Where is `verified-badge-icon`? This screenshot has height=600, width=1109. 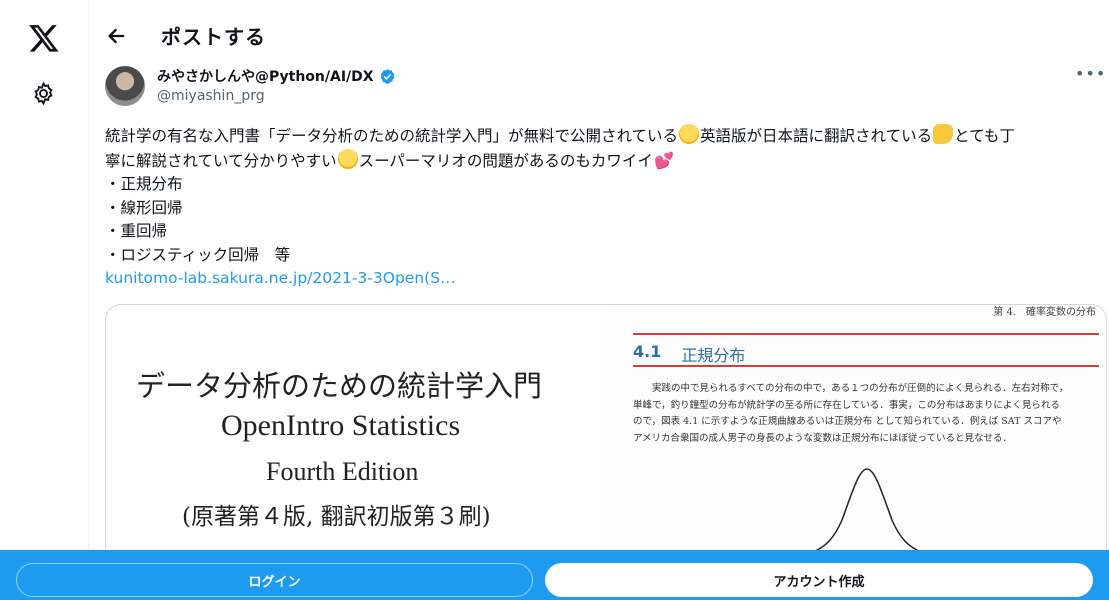 verified-badge-icon is located at coordinates (387, 76).